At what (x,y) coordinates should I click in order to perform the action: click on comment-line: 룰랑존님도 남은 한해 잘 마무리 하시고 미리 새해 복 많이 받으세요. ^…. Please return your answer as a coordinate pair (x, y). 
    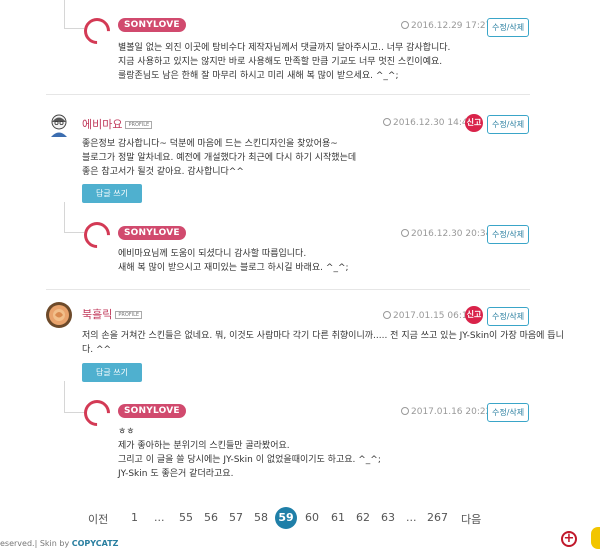
    Looking at the image, I should click on (258, 76).